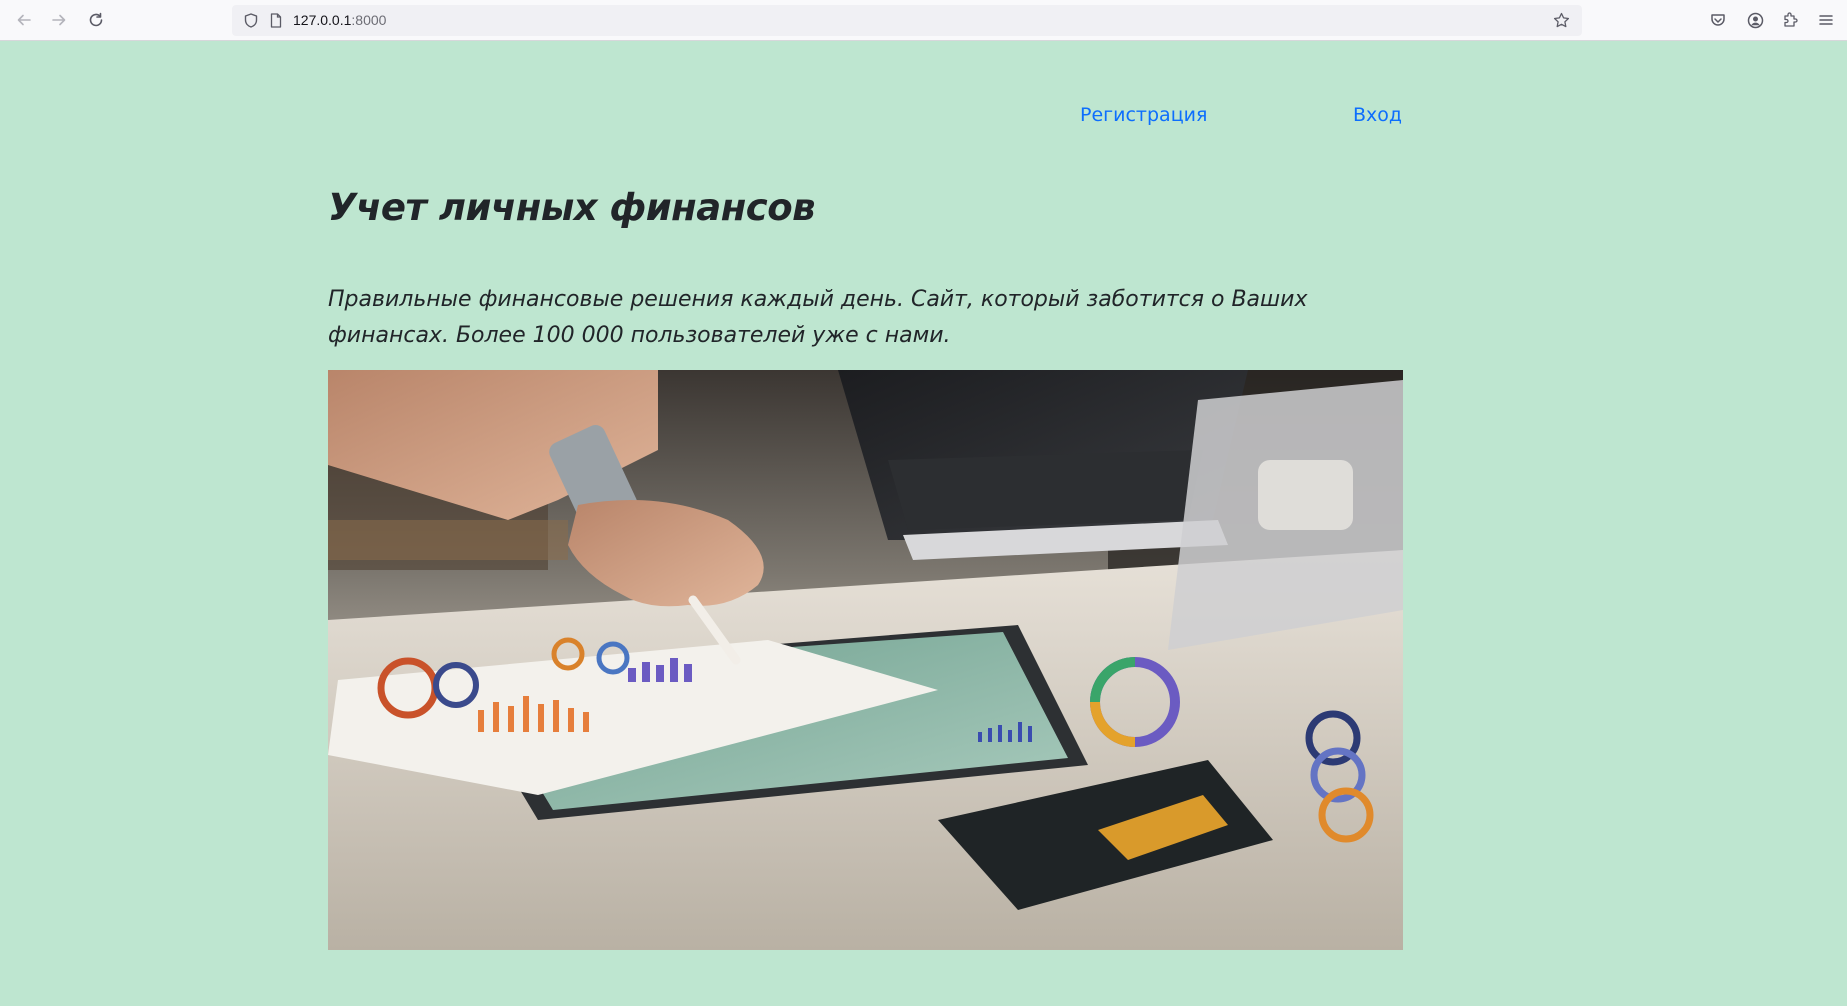 This screenshot has width=1847, height=1006. What do you see at coordinates (1377, 115) in the screenshot?
I see `login-link: Вход` at bounding box center [1377, 115].